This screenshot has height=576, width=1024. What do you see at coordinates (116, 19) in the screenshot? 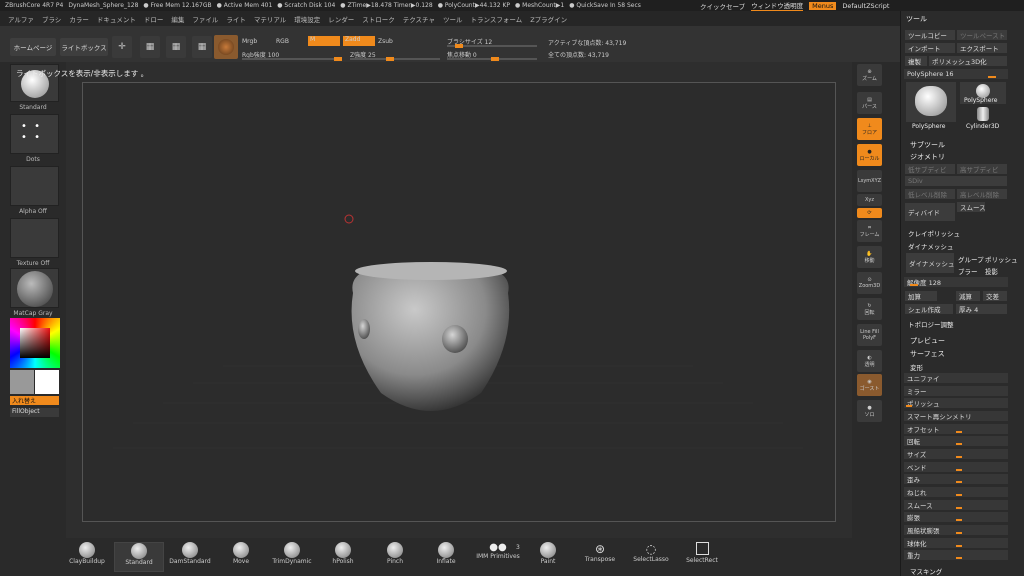
I see `menu-document: ドキュメント` at bounding box center [116, 19].